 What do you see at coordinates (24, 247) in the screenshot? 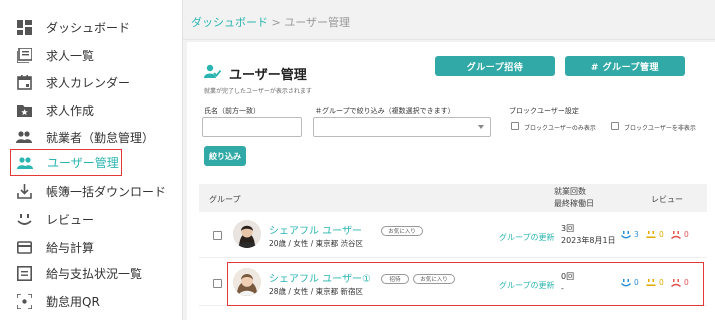
I see `card-icon` at bounding box center [24, 247].